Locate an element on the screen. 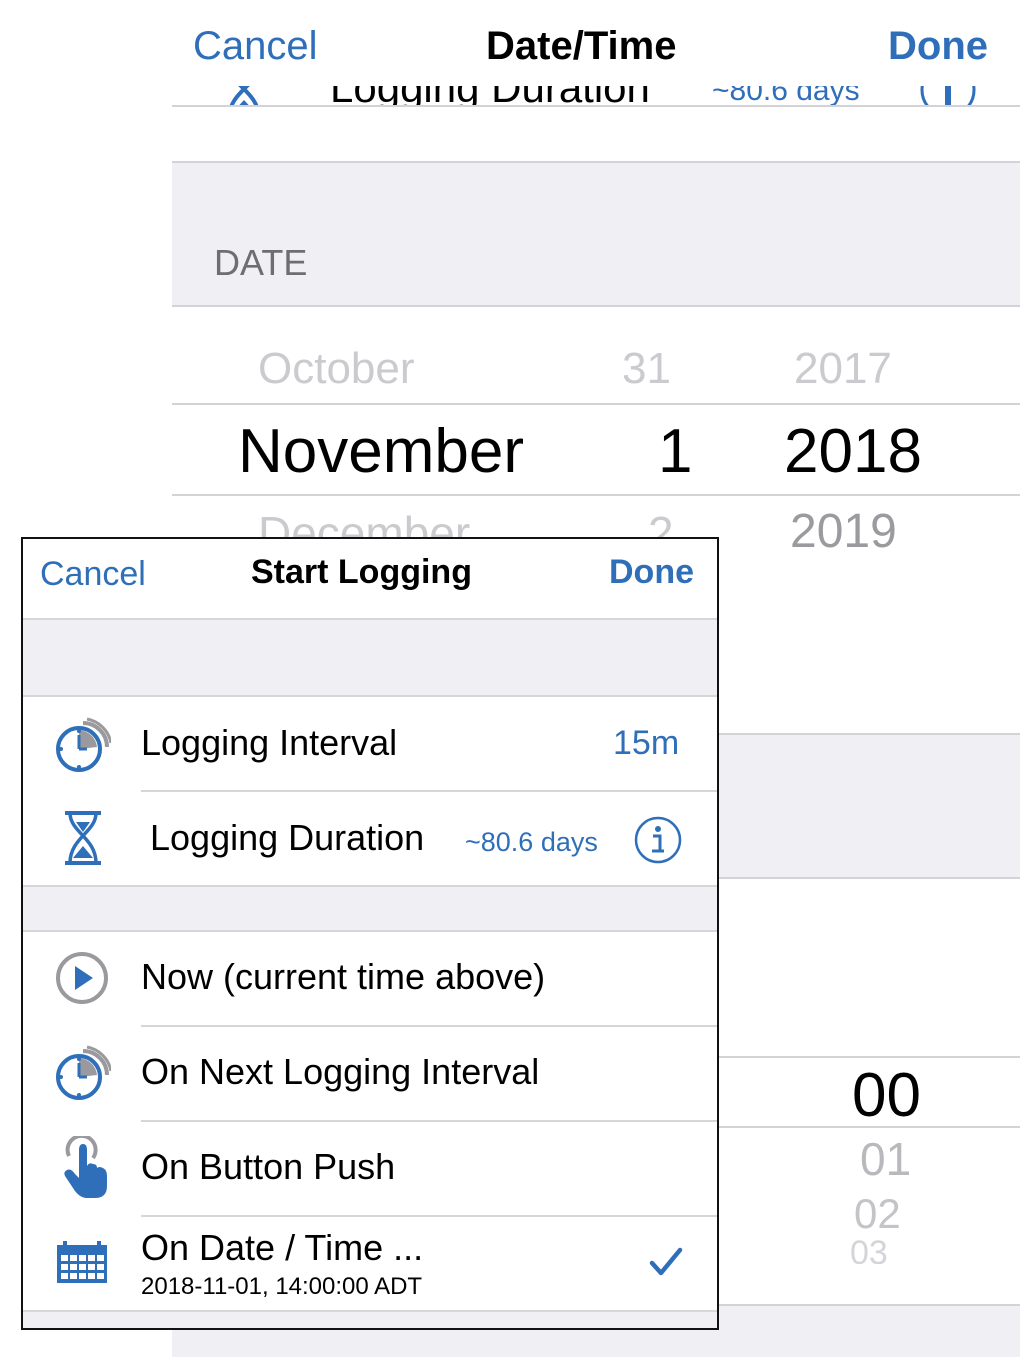  bg-row-label: Logging Duration is located at coordinates (490, 96).